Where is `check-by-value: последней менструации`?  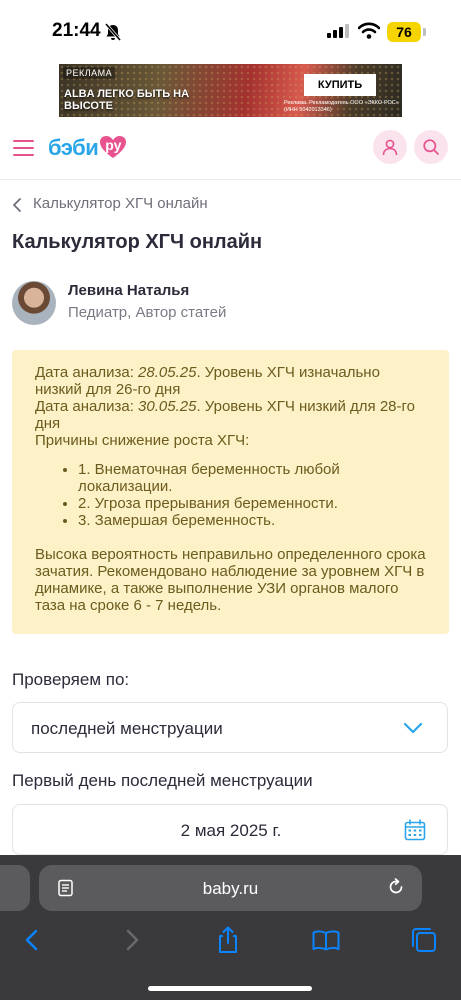 check-by-value: последней менструации is located at coordinates (127, 728).